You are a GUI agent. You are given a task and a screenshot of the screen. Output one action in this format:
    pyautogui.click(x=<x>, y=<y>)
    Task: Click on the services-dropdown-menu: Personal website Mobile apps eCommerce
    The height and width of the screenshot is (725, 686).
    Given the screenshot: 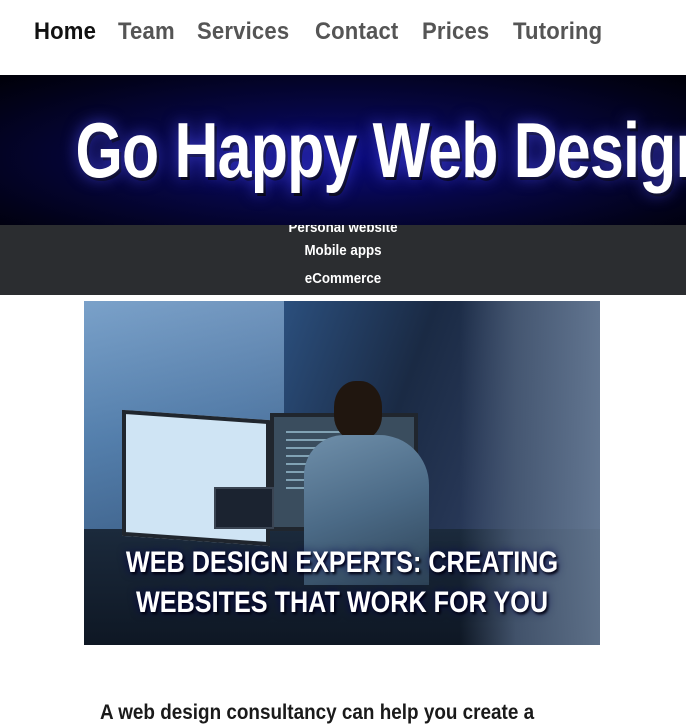 What is the action you would take?
    pyautogui.click(x=343, y=260)
    